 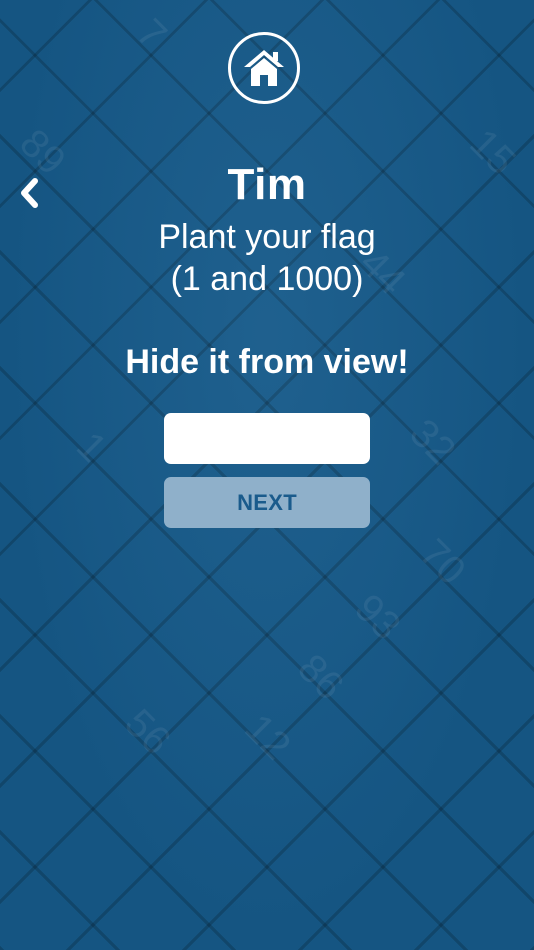 What do you see at coordinates (377, 617) in the screenshot?
I see `background-number: 93` at bounding box center [377, 617].